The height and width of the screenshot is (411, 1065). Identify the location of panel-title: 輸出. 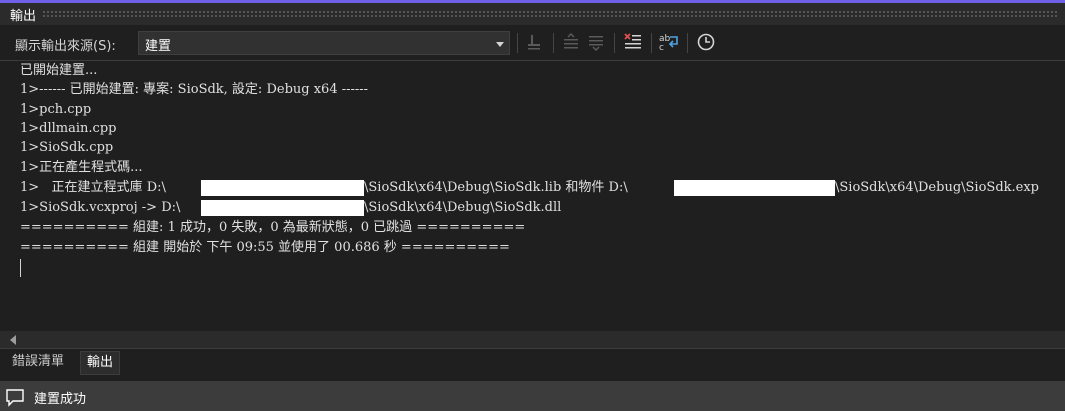
(23, 16).